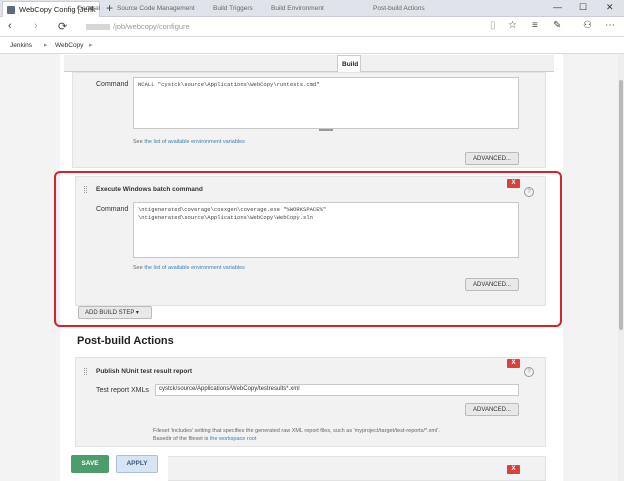 This screenshot has width=624, height=481. I want to click on forward-icon: ›, so click(36, 26).